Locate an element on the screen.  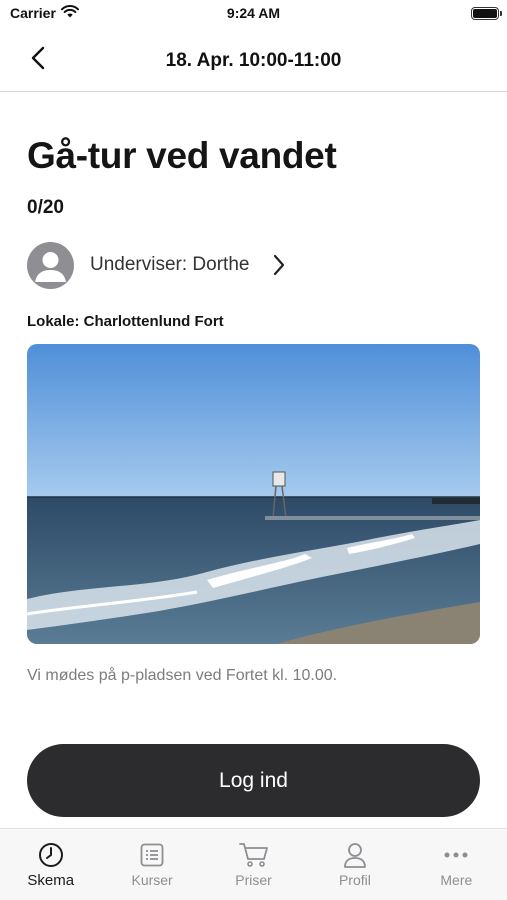
tab-profil: Profil is located at coordinates (354, 864).